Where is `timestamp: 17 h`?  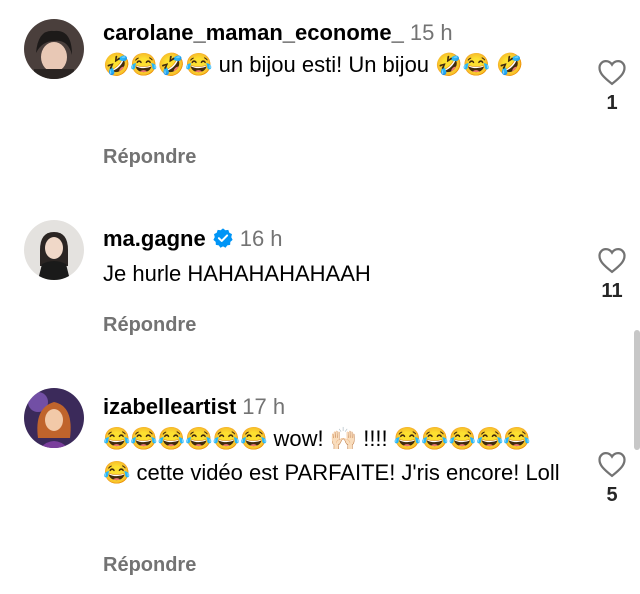
timestamp: 17 h is located at coordinates (263, 406).